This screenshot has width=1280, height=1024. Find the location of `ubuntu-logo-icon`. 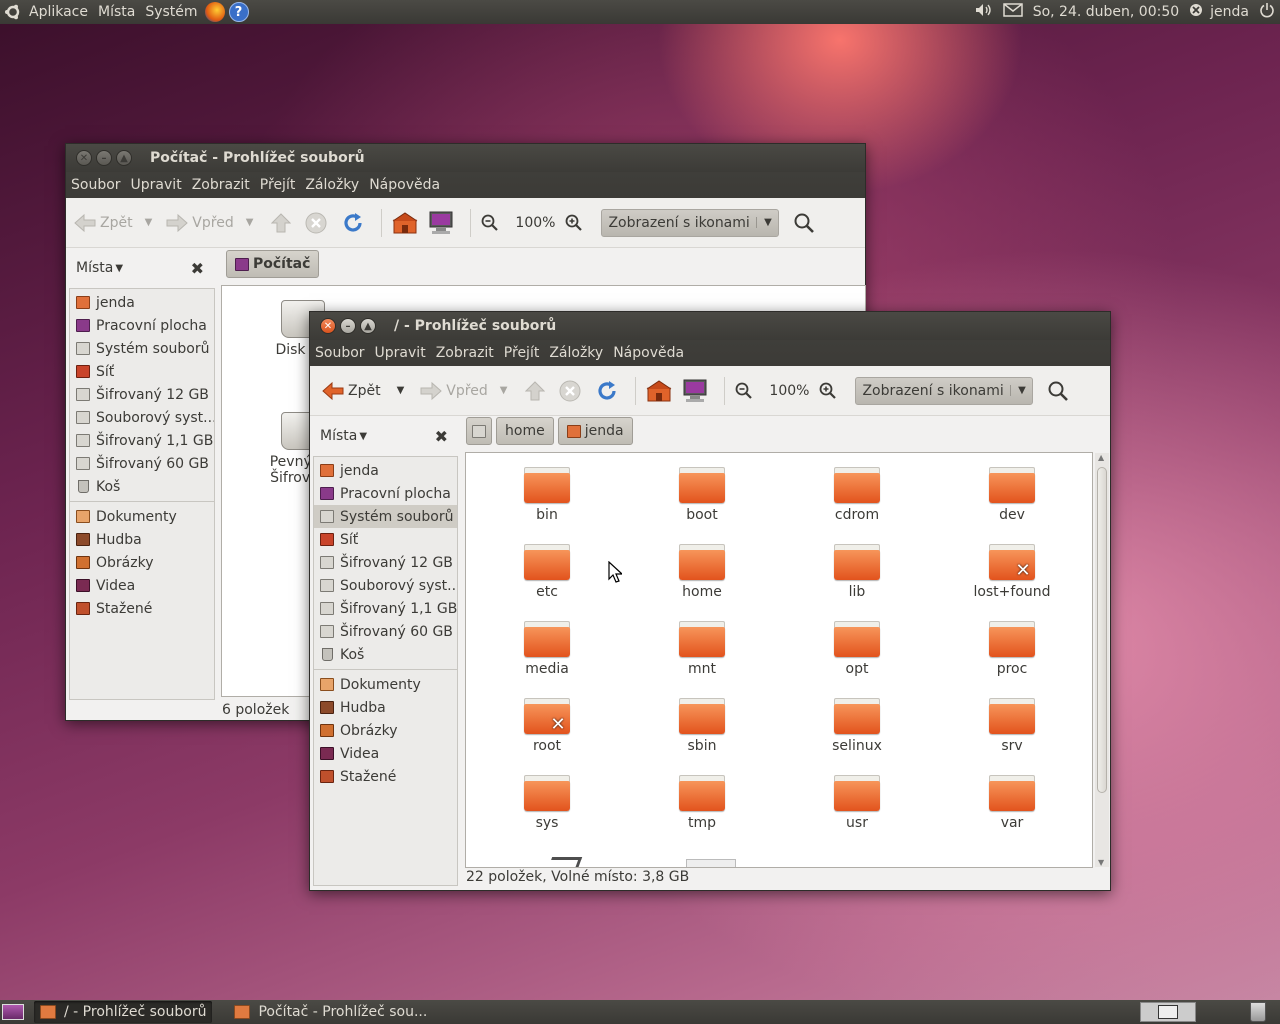

ubuntu-logo-icon is located at coordinates (13, 12).